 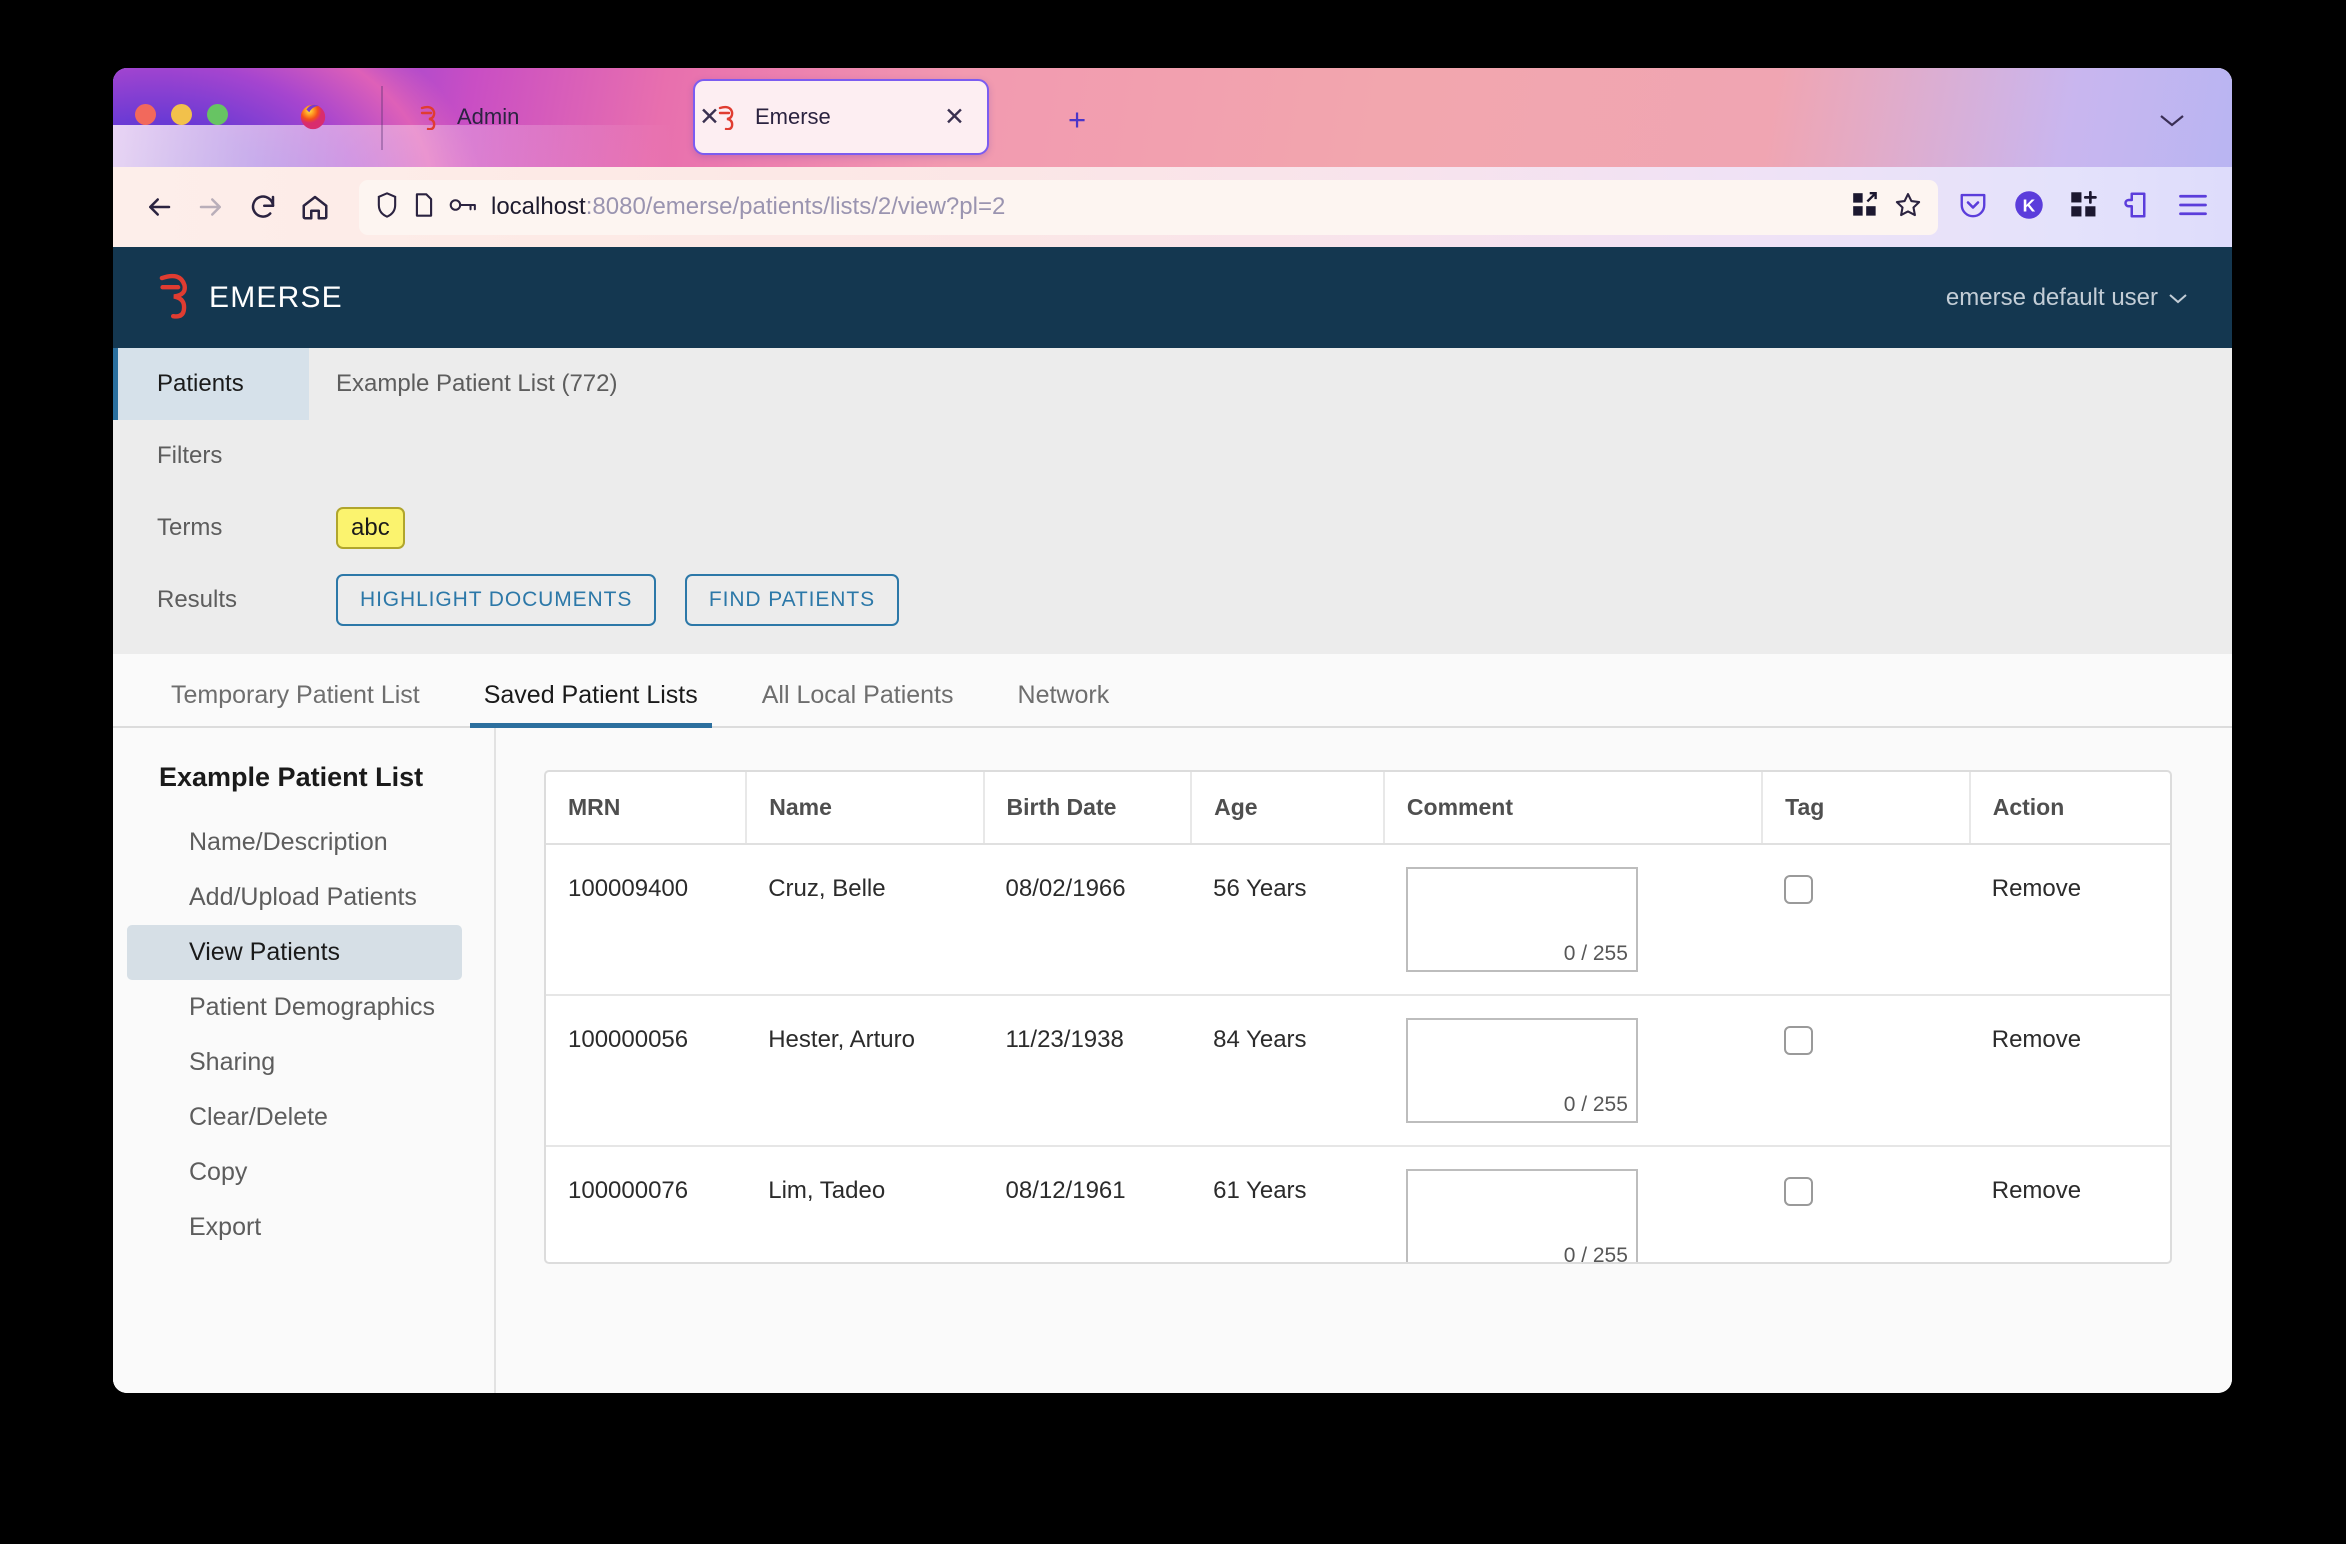 What do you see at coordinates (211, 207) in the screenshot?
I see `forward-icon` at bounding box center [211, 207].